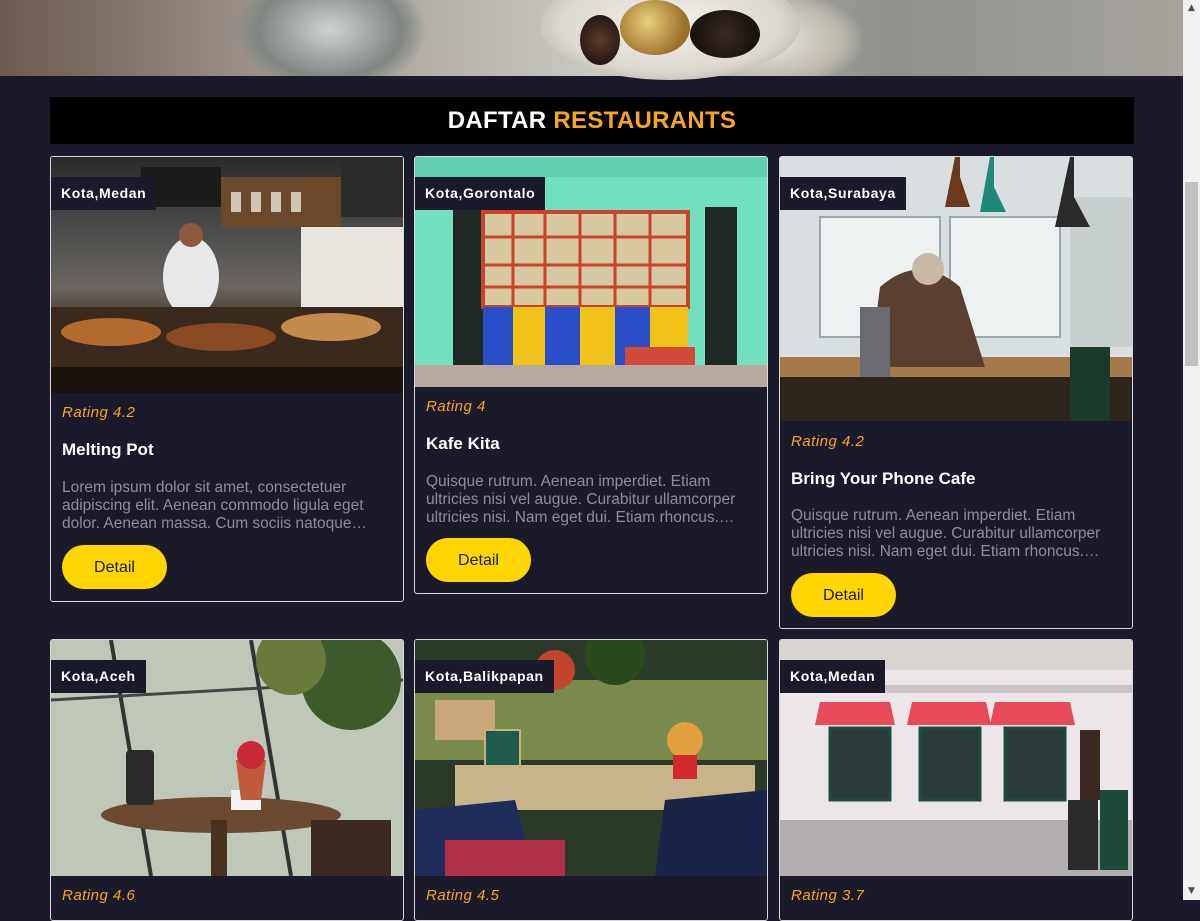 The height and width of the screenshot is (921, 1200). Describe the element at coordinates (463, 895) in the screenshot. I see `rating-text: Rating 4.5` at that location.